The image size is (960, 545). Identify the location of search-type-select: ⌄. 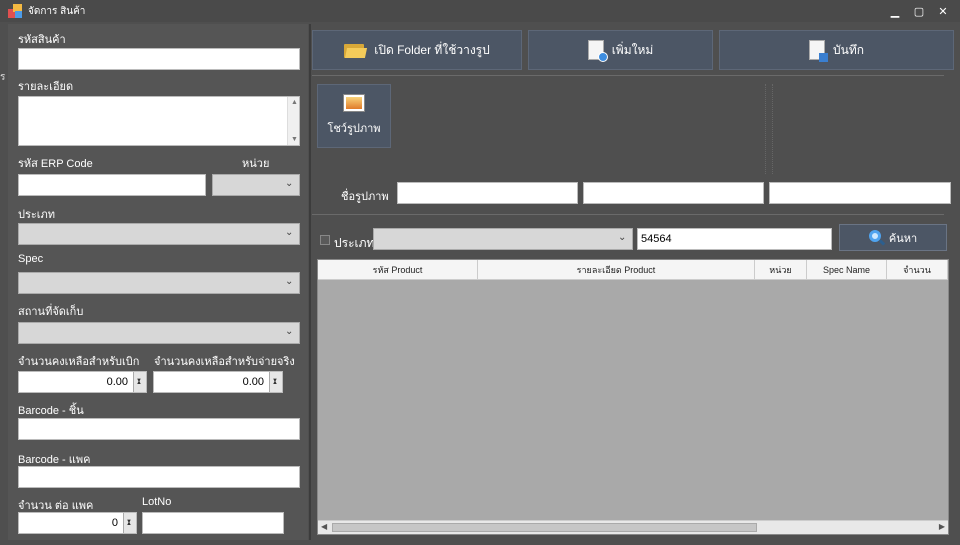
(503, 239).